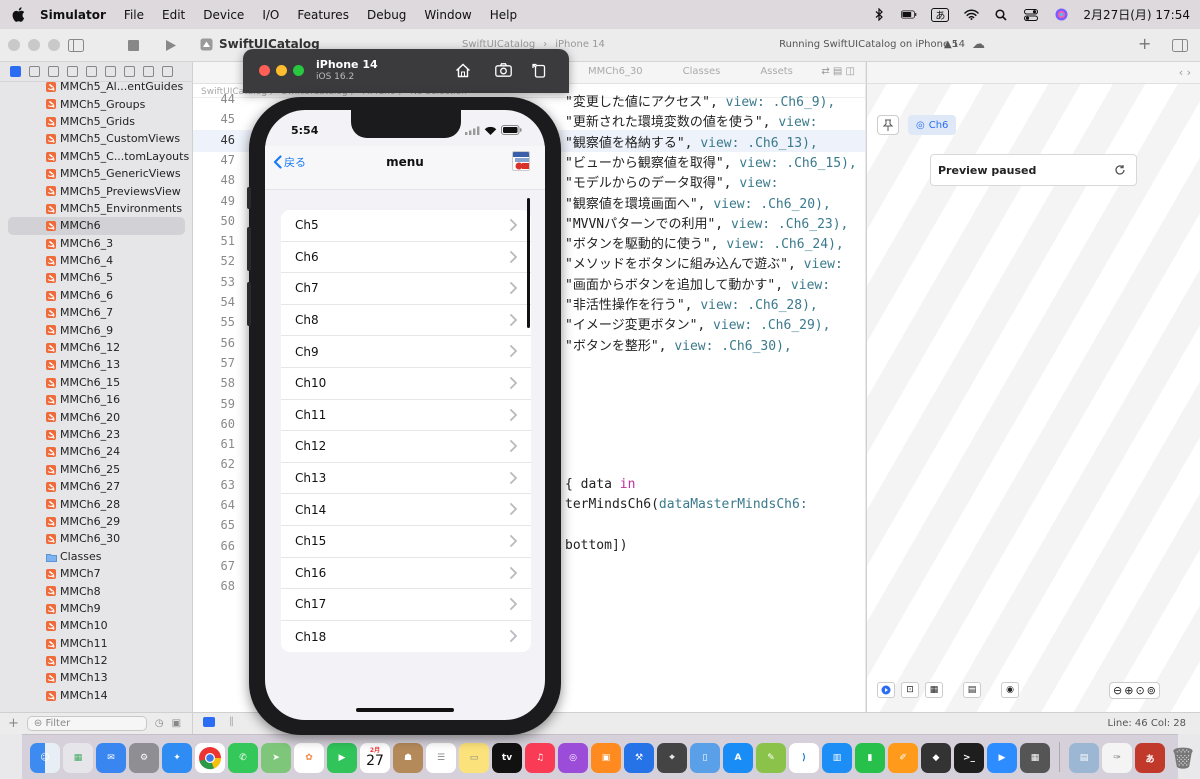 The width and height of the screenshot is (1200, 779). I want to click on chapter-row: Ch11, so click(406, 416).